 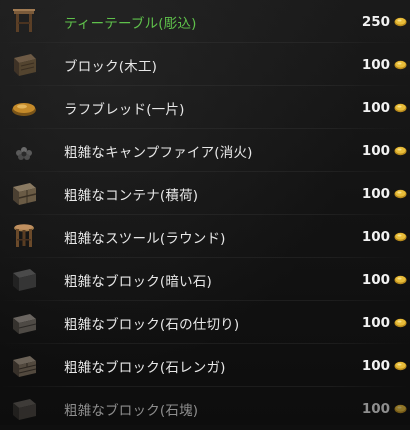 I want to click on list-item: 粗雑なスツール(ラウンド) 100, so click(x=205, y=236).